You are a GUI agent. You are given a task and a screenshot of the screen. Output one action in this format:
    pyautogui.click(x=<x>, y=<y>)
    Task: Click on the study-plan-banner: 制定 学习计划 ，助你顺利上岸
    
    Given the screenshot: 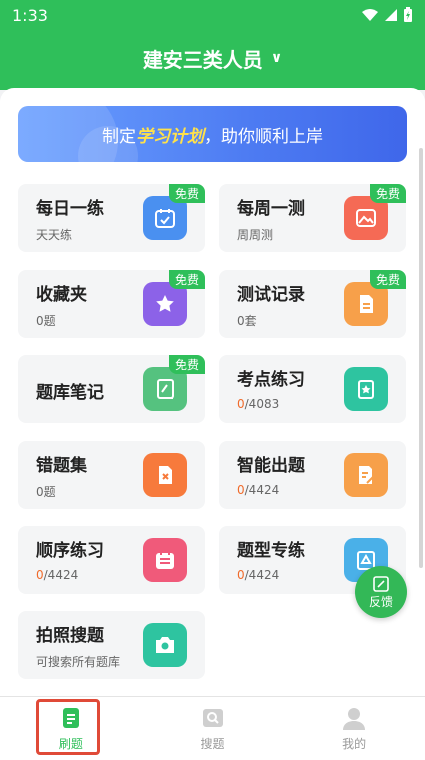 What is the action you would take?
    pyautogui.click(x=212, y=134)
    